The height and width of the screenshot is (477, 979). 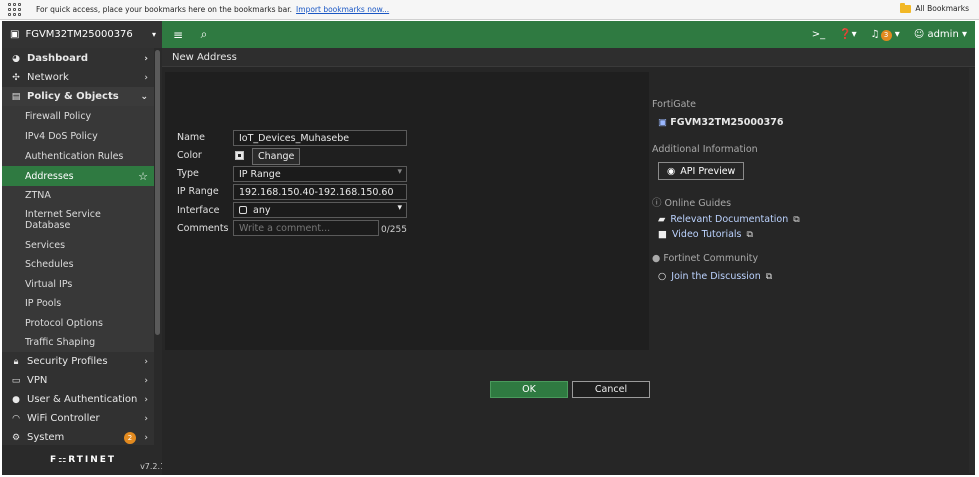 What do you see at coordinates (320, 138) in the screenshot?
I see `name-input: IoT_Devices_Muhasebe` at bounding box center [320, 138].